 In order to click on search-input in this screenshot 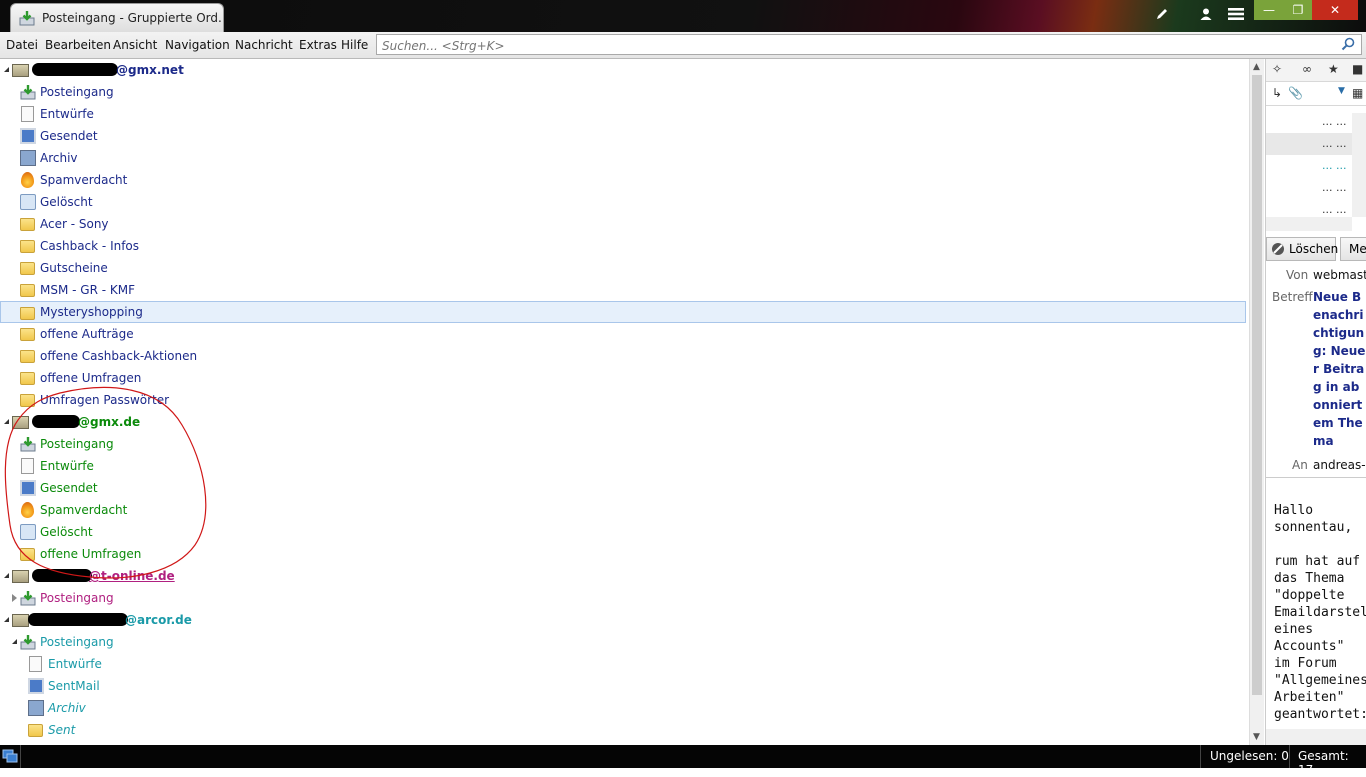, I will do `click(850, 45)`.